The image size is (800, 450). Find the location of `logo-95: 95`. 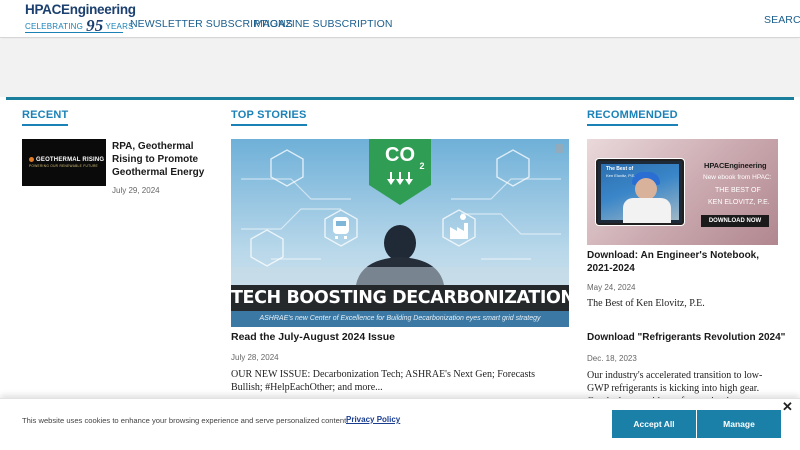

logo-95: 95 is located at coordinates (95, 25).